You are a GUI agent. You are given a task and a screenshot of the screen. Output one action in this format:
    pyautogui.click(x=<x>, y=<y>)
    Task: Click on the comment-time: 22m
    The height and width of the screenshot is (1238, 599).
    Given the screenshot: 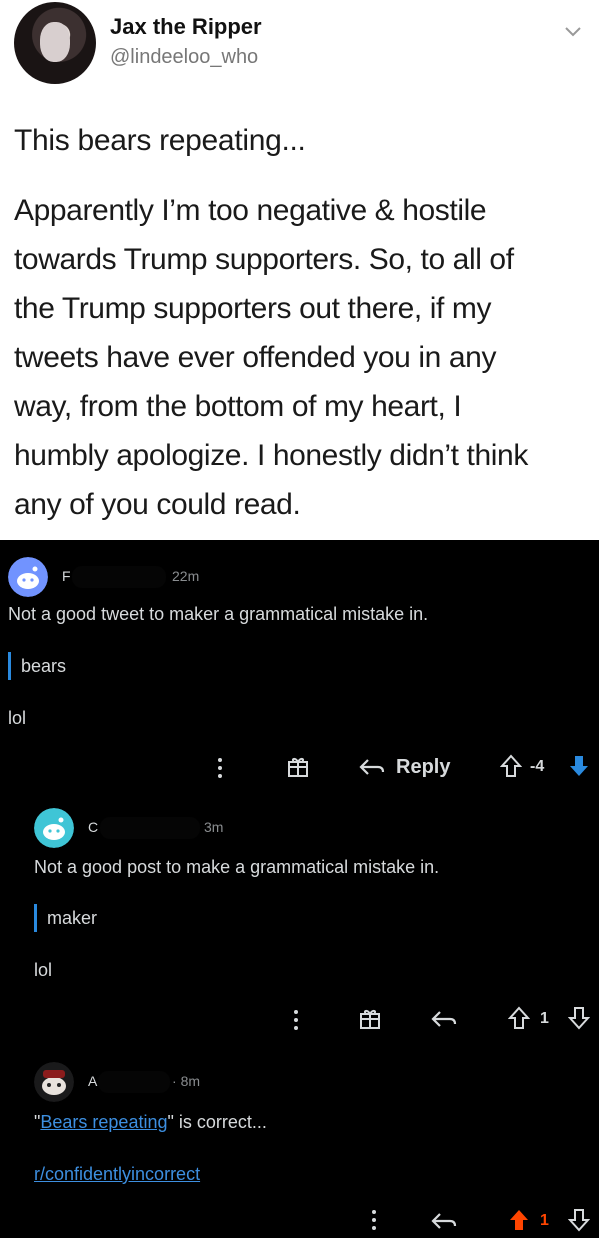 What is the action you would take?
    pyautogui.click(x=186, y=576)
    